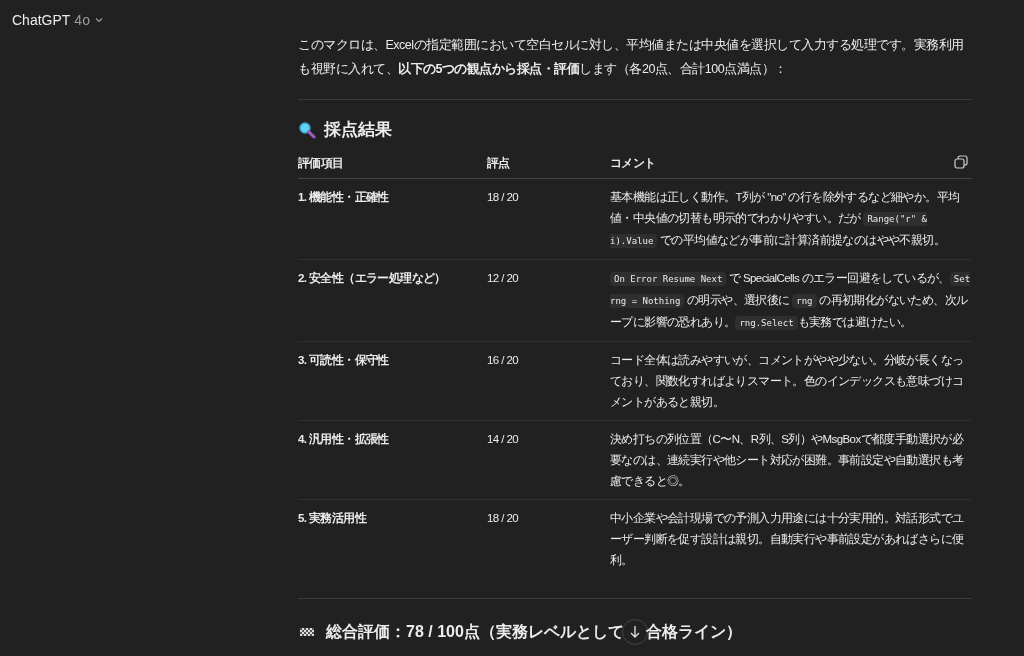  What do you see at coordinates (307, 129) in the screenshot?
I see `magnifier-icon` at bounding box center [307, 129].